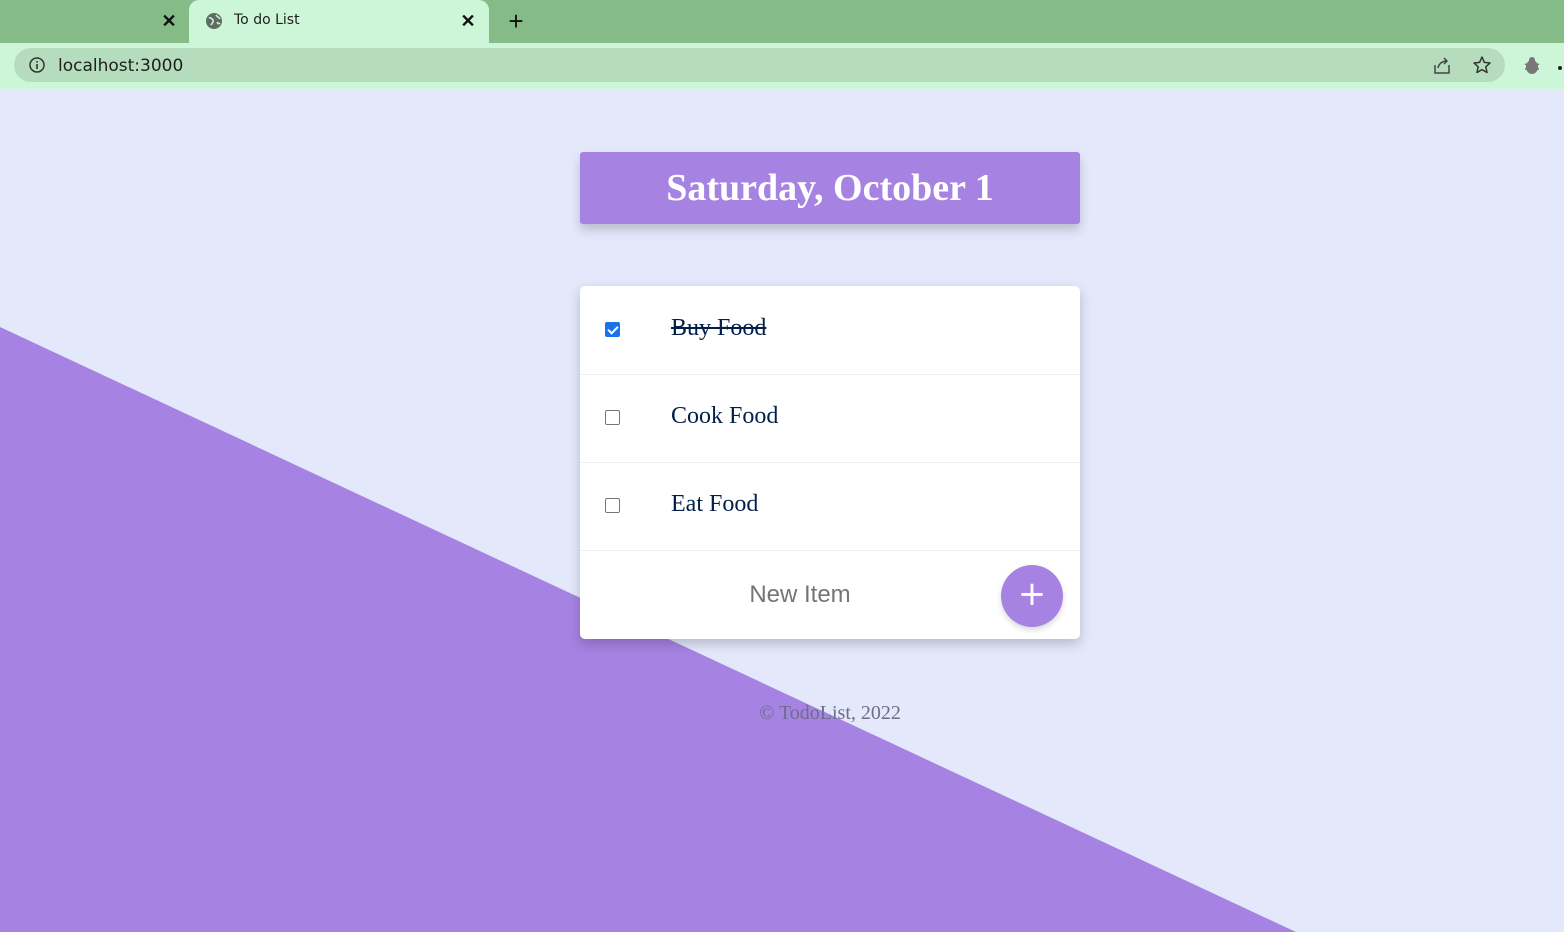 This screenshot has height=932, width=1564. What do you see at coordinates (1442, 66) in the screenshot?
I see `share-icon` at bounding box center [1442, 66].